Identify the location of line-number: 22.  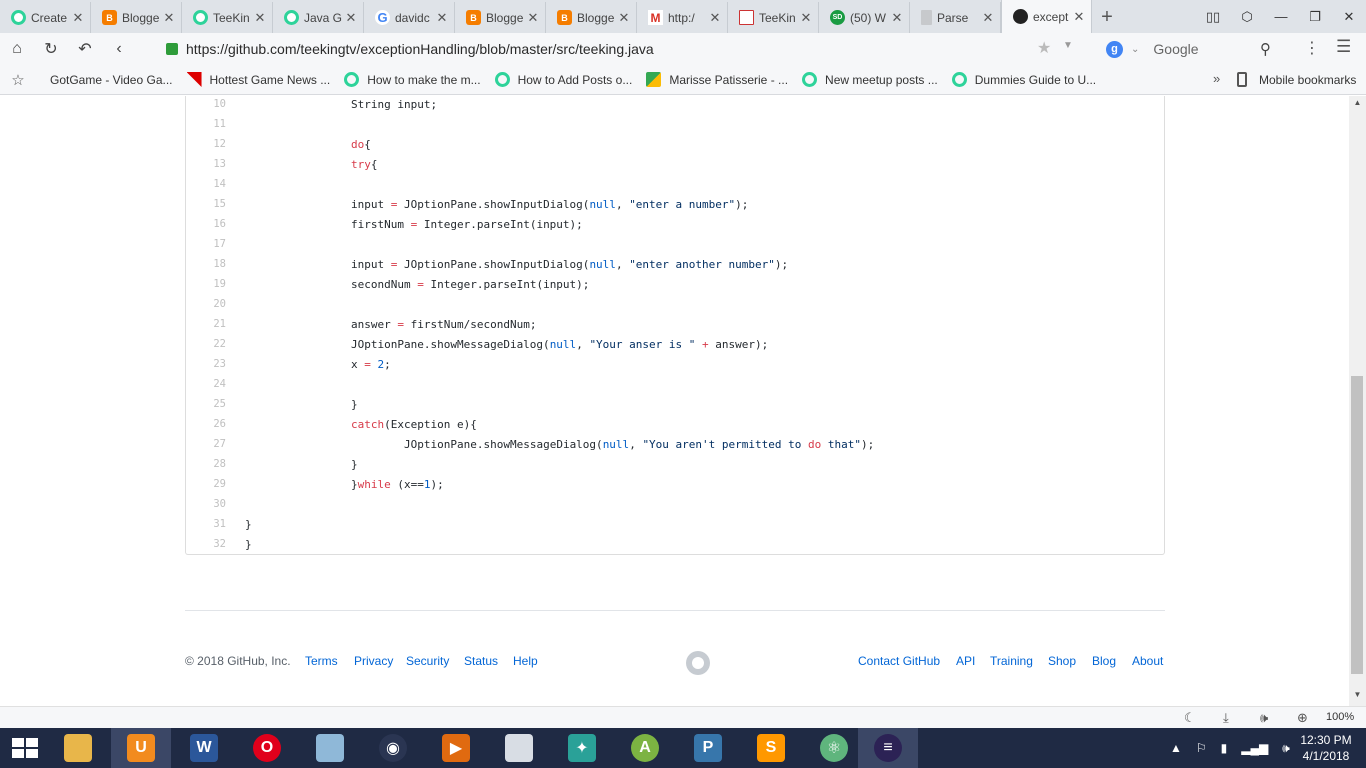
(206, 344).